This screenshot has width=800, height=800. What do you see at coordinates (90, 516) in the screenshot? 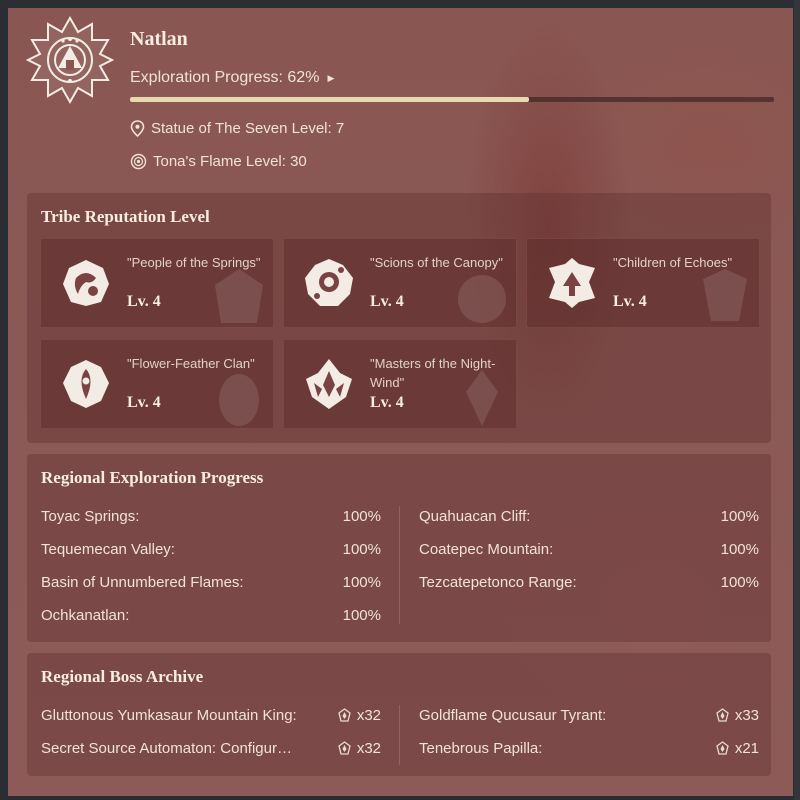
I see `exploration-area-name: Toyac Springs:` at bounding box center [90, 516].